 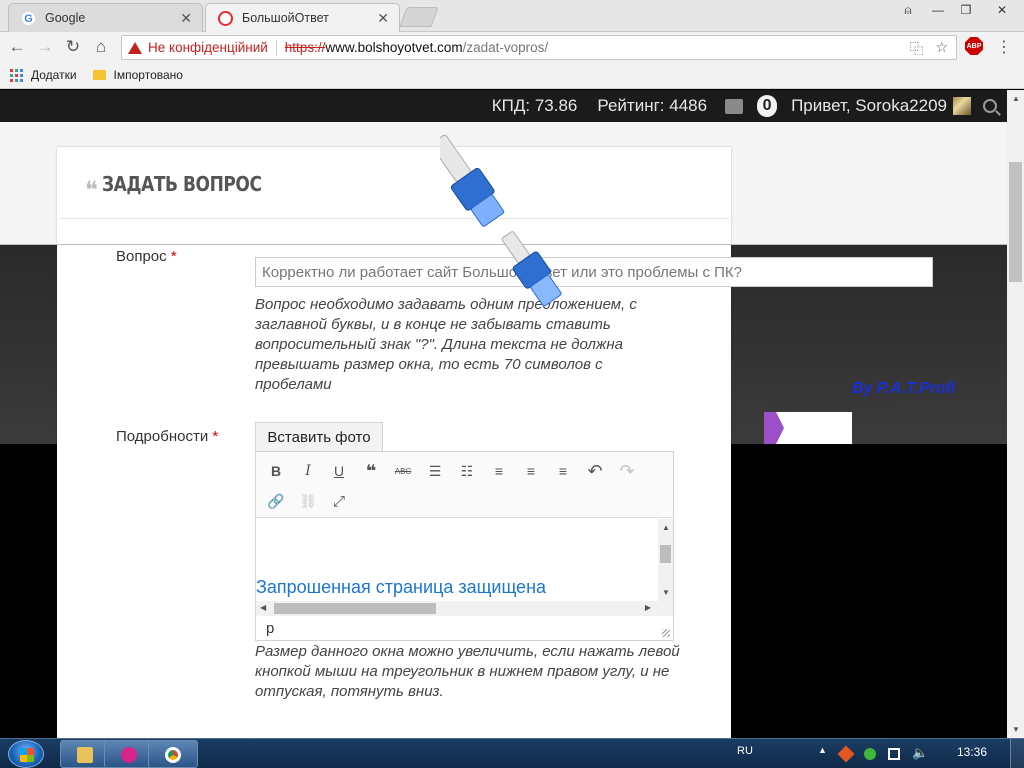 What do you see at coordinates (302, 17) in the screenshot?
I see `tab-bolshoyotvet: БольшойОтвет ✕` at bounding box center [302, 17].